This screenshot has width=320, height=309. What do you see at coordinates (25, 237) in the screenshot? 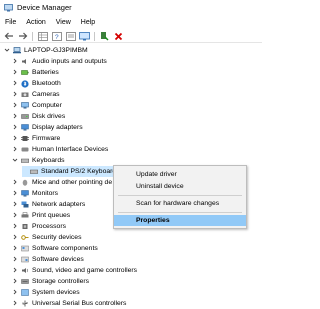
I see `security-key-icon` at bounding box center [25, 237].